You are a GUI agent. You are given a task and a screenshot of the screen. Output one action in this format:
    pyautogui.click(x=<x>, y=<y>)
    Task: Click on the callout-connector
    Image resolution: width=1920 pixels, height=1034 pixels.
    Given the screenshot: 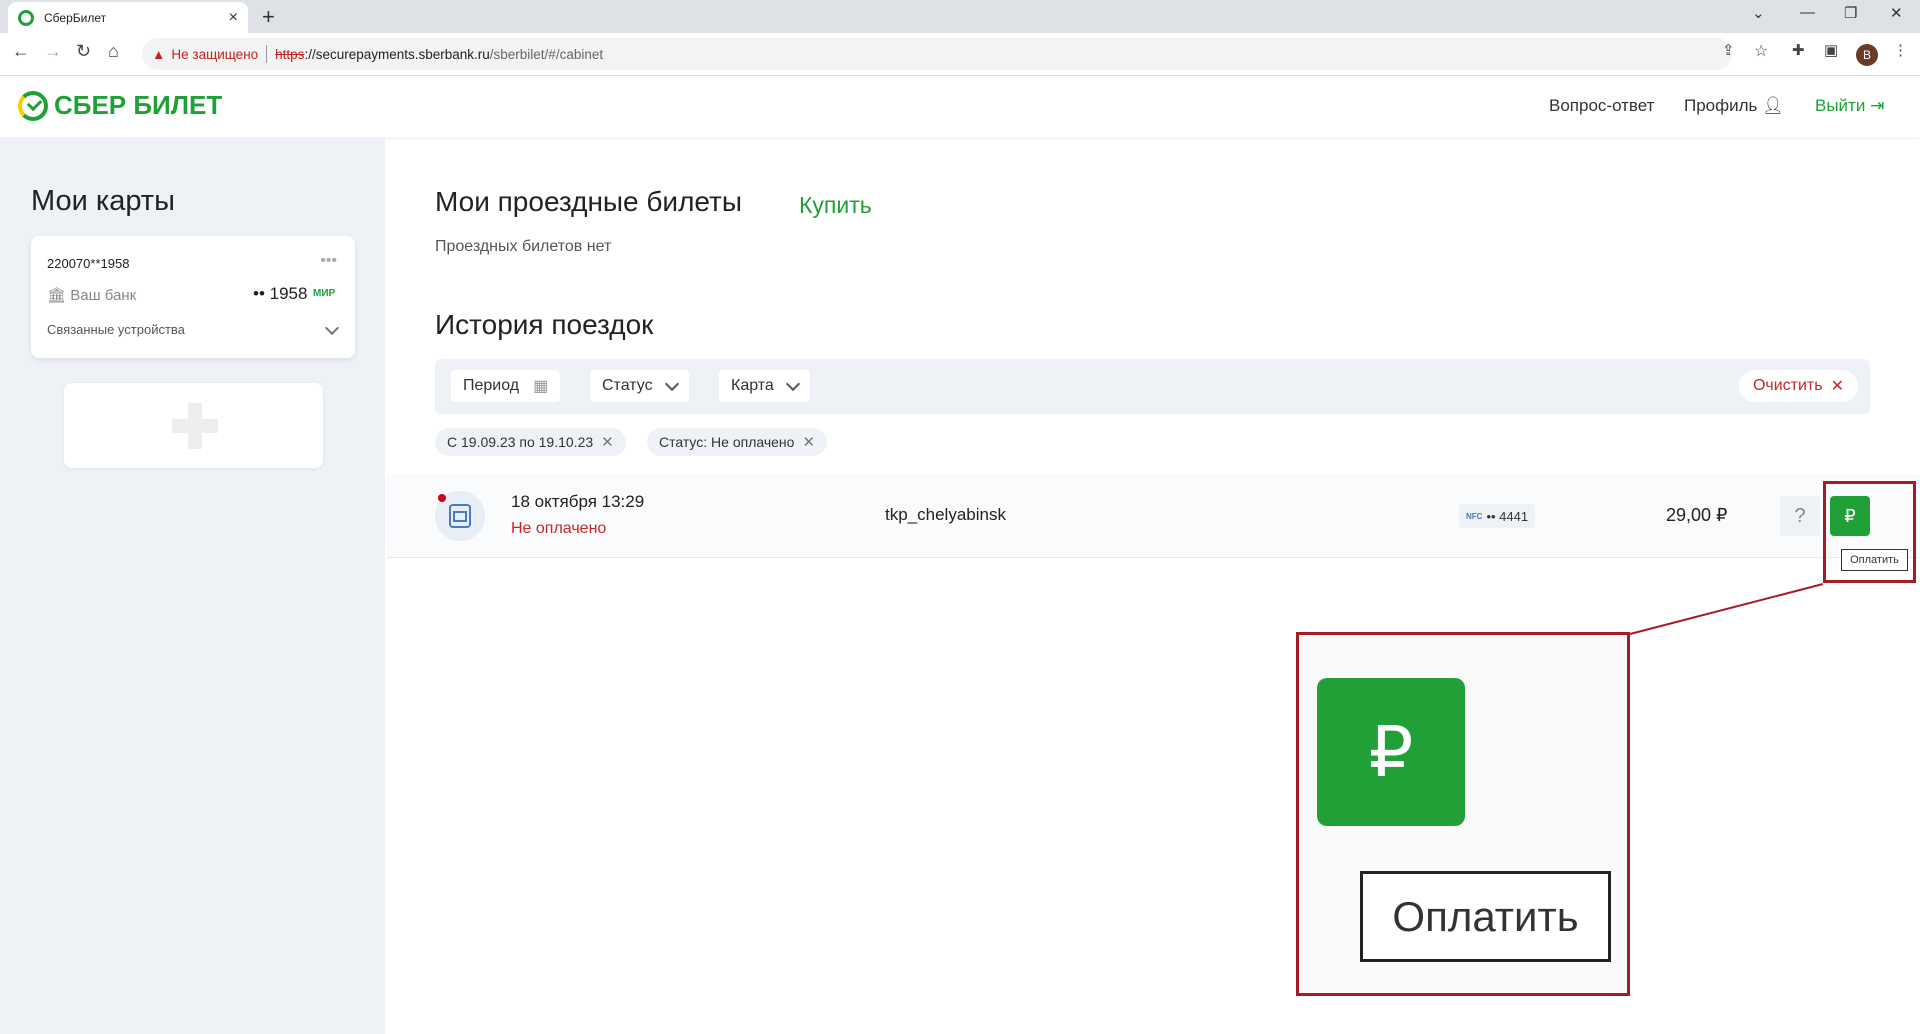 What is the action you would take?
    pyautogui.click(x=1726, y=609)
    